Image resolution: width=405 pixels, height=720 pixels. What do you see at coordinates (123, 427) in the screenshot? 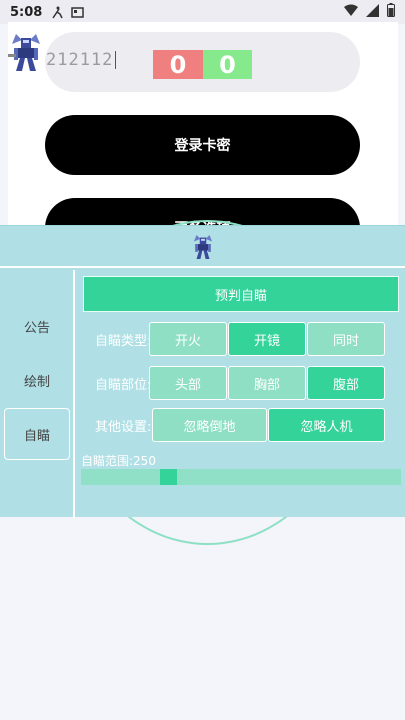
I see `other-settings-label: 其他设置:` at bounding box center [123, 427].